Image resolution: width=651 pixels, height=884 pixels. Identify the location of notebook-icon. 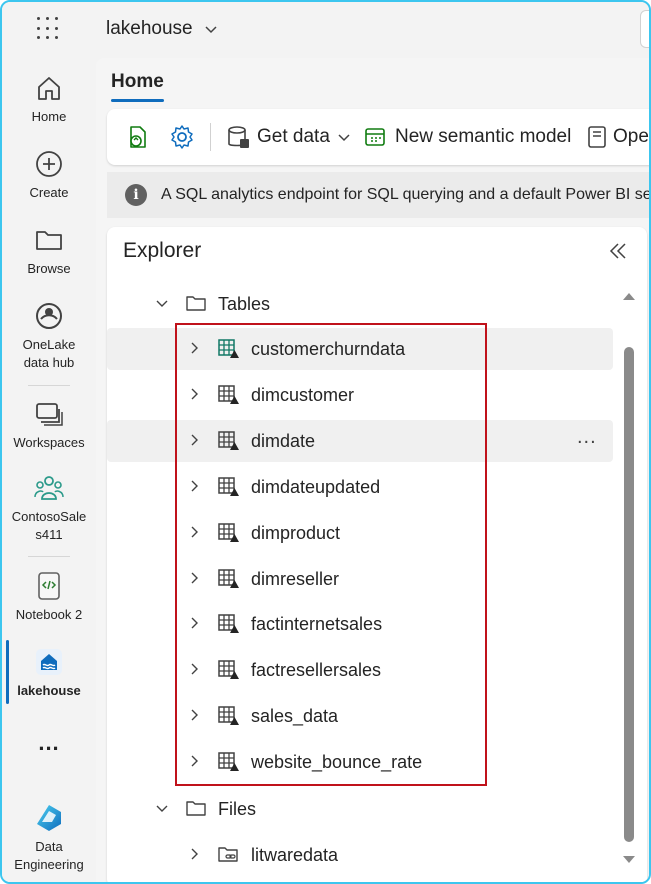
(597, 137).